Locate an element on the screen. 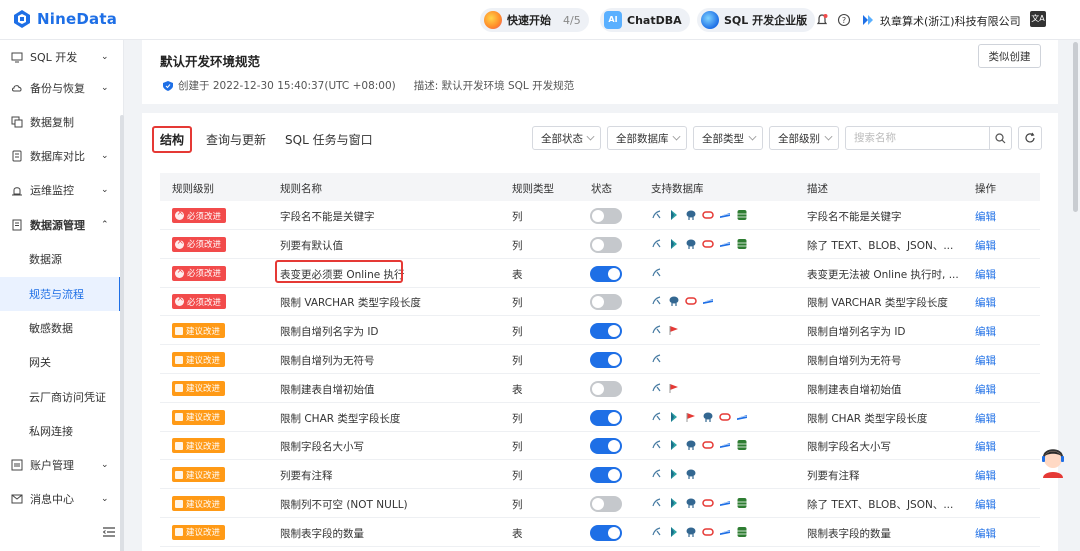 This screenshot has height=551, width=1080. tab-structure: 结构 is located at coordinates (172, 139).